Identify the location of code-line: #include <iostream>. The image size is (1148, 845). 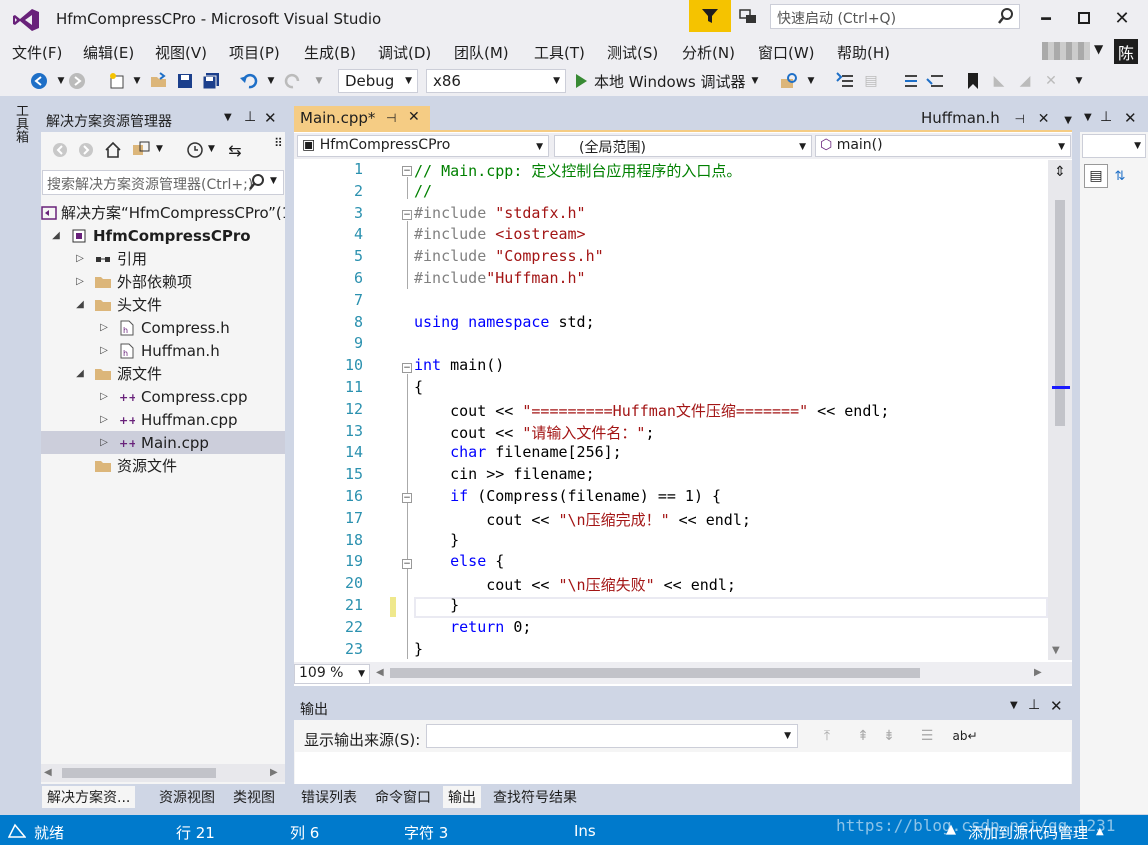
(500, 234).